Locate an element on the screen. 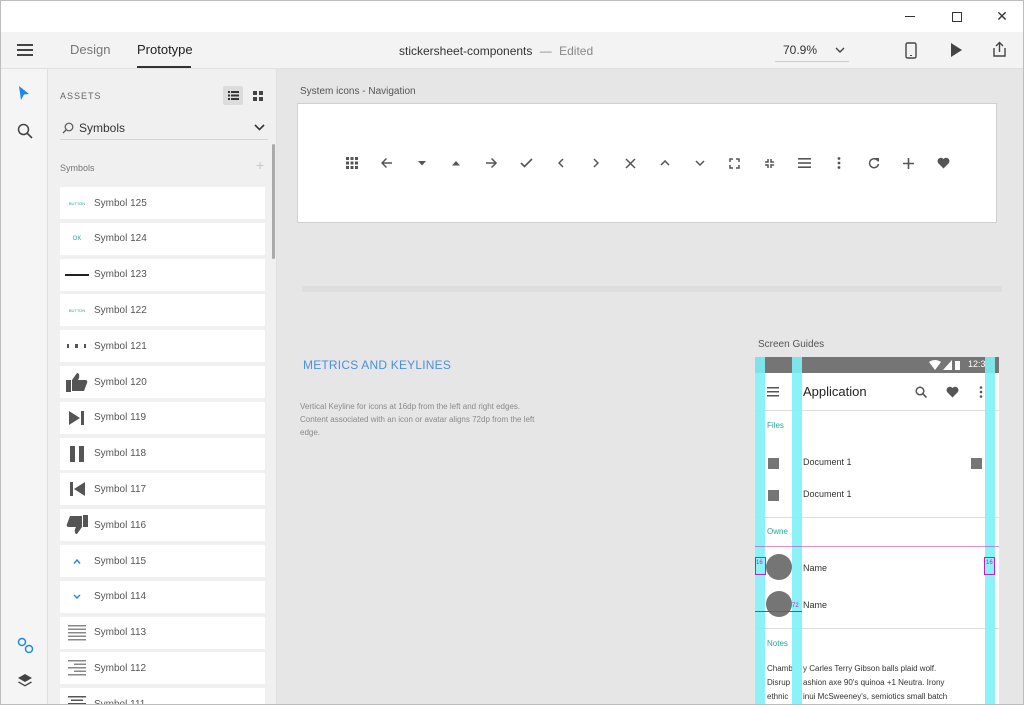  symbol-list-item: Symbol 112 is located at coordinates (162, 668).